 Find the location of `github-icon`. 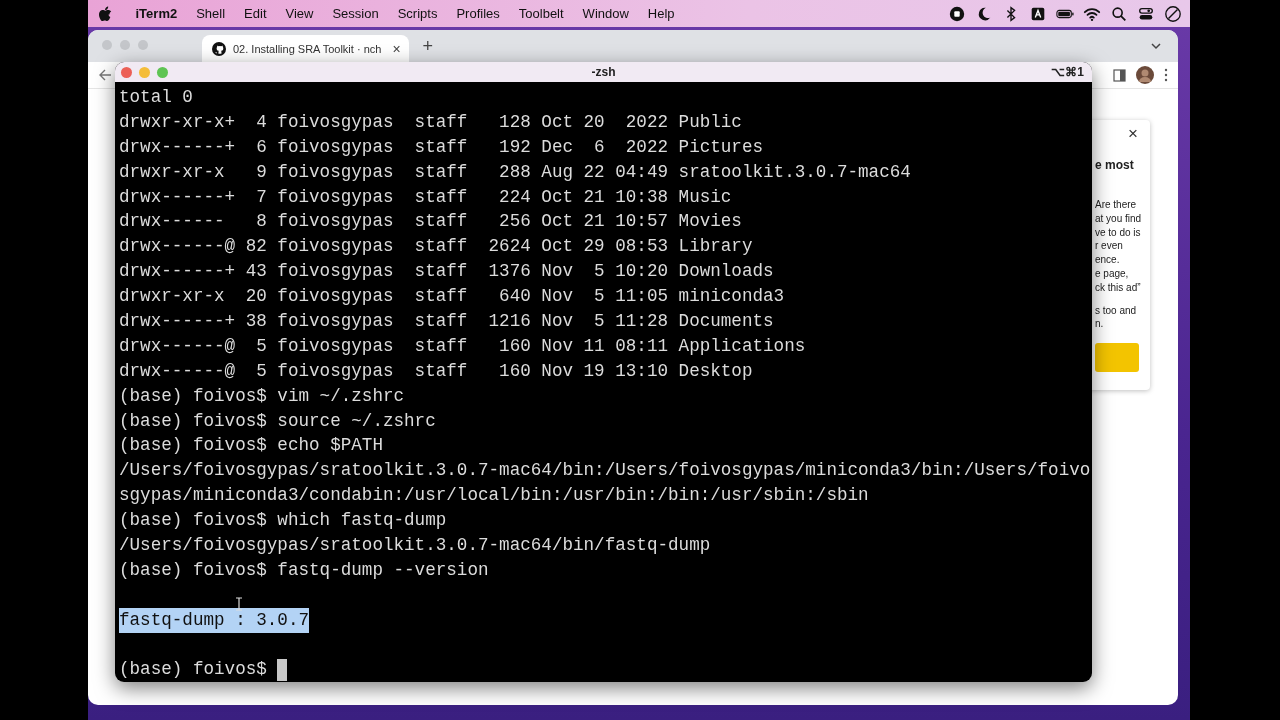

github-icon is located at coordinates (219, 48).